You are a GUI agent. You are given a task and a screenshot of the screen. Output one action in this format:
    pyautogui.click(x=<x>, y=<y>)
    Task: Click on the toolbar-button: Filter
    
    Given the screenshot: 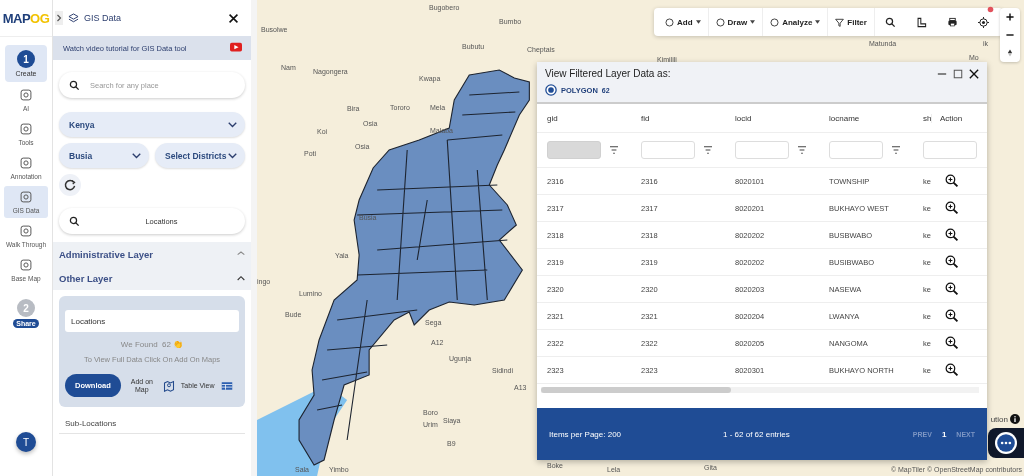 What is the action you would take?
    pyautogui.click(x=851, y=22)
    